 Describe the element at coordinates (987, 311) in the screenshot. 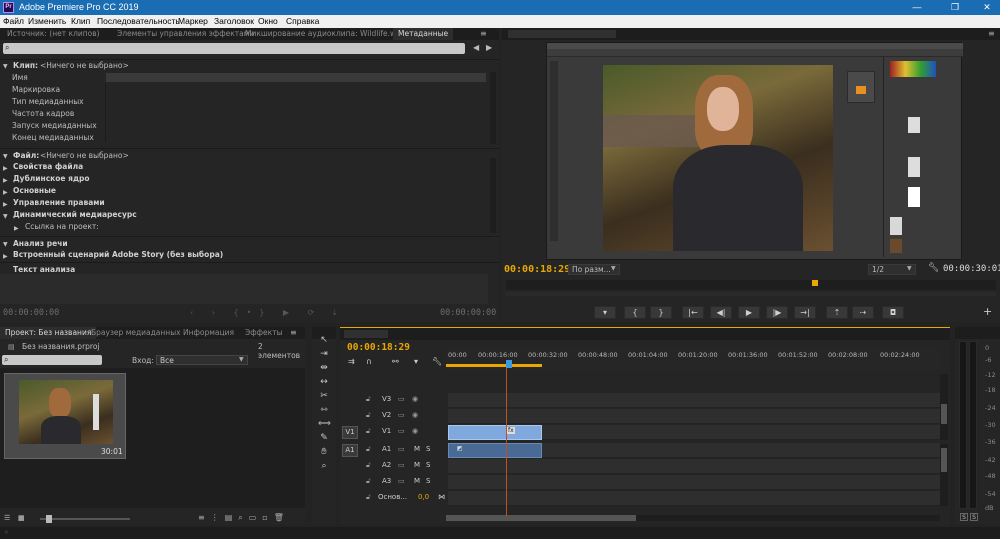

I see `add-button-icon: +` at that location.